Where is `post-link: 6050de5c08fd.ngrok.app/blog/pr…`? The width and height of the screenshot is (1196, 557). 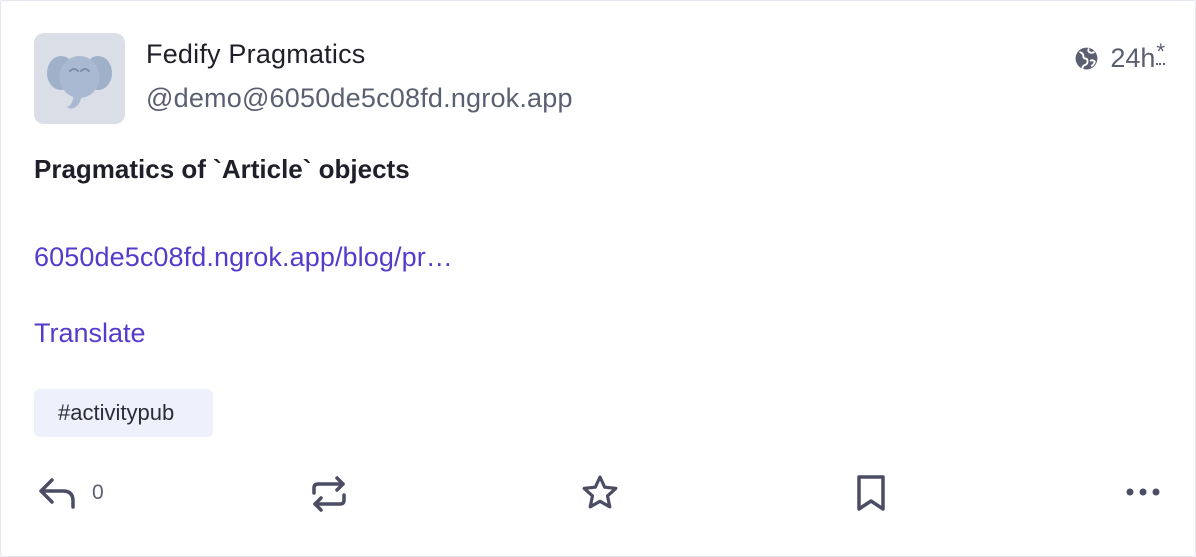 post-link: 6050de5c08fd.ngrok.app/blog/pr… is located at coordinates (243, 257).